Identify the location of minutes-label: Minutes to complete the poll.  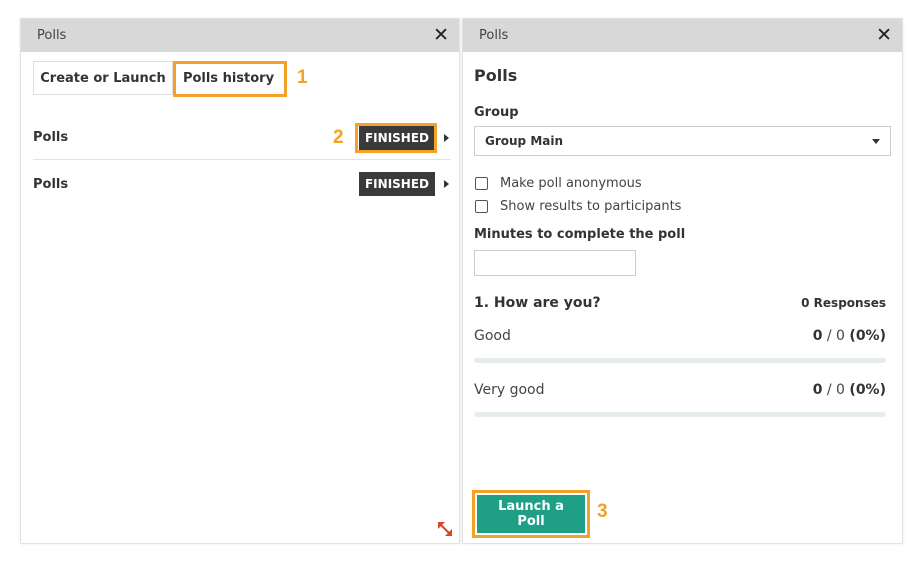
(580, 234).